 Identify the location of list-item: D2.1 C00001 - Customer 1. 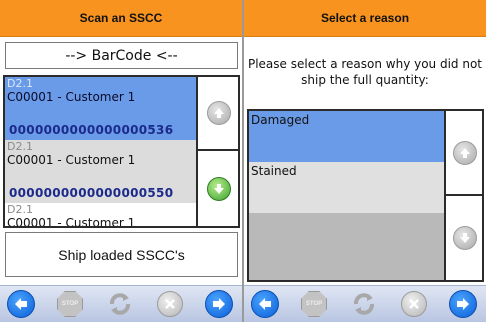
(100, 214).